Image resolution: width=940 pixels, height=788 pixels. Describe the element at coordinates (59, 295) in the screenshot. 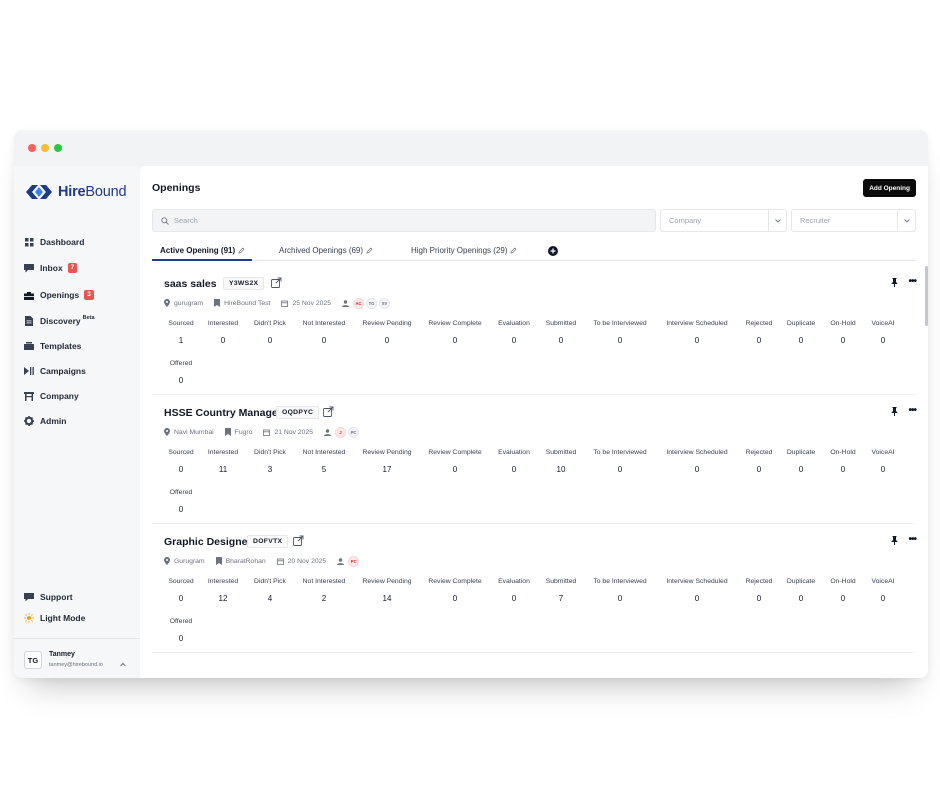

I see `sidebar-item-openings: Openings 3` at that location.